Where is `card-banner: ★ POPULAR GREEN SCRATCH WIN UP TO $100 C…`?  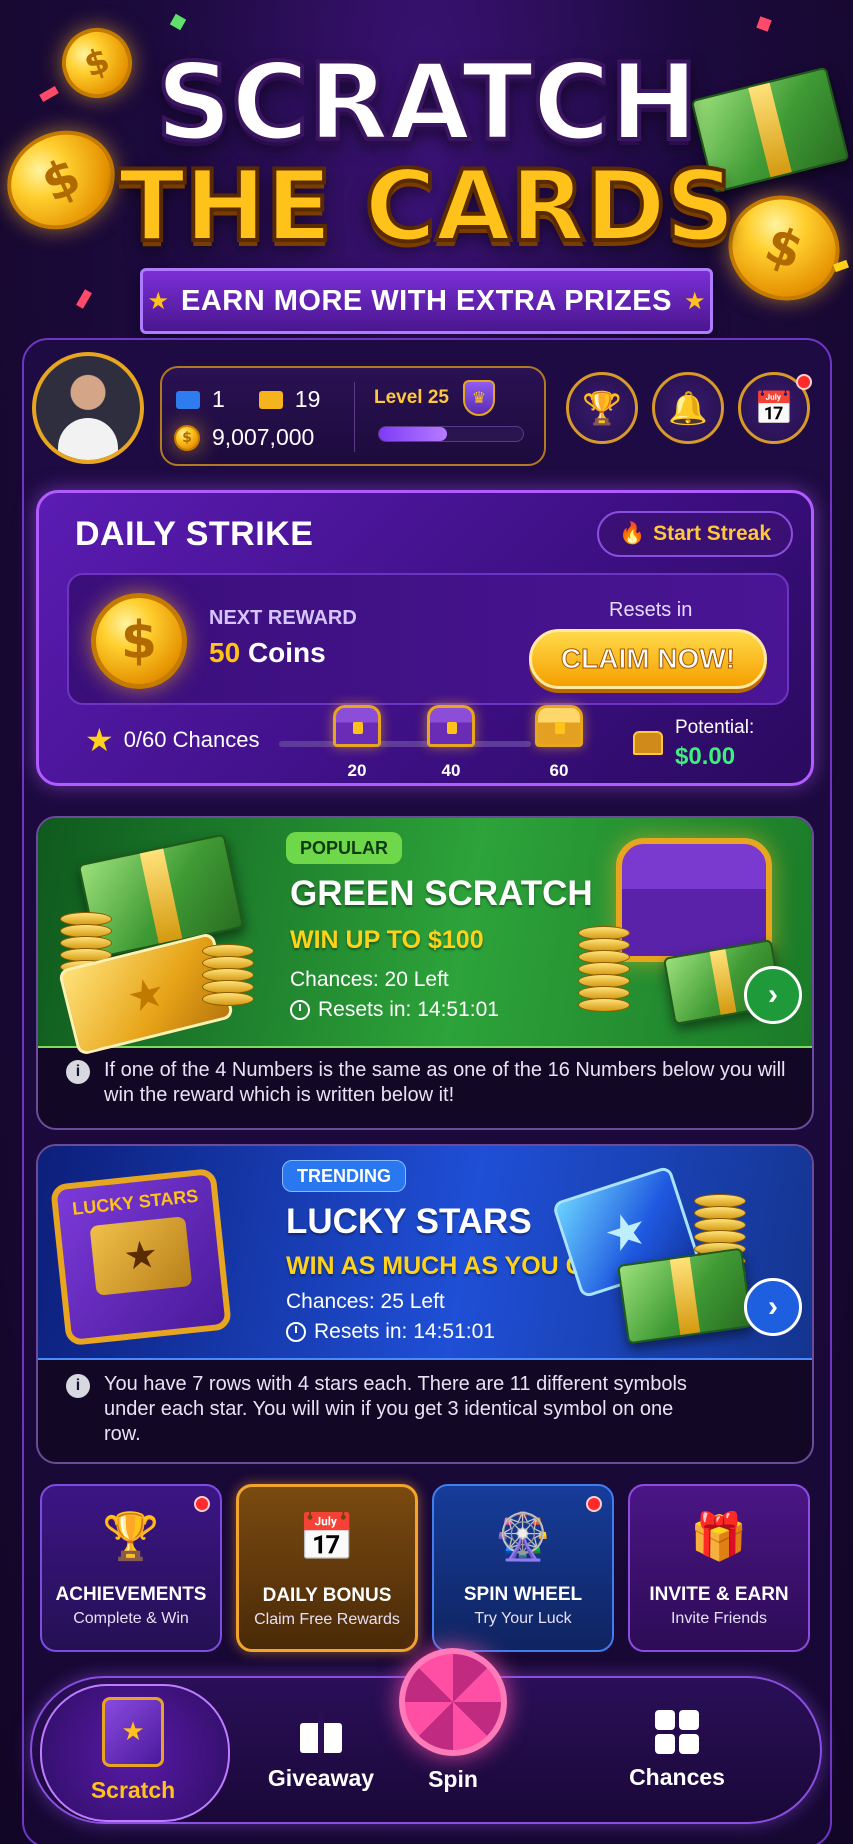 card-banner: ★ POPULAR GREEN SCRATCH WIN UP TO $100 C… is located at coordinates (425, 937).